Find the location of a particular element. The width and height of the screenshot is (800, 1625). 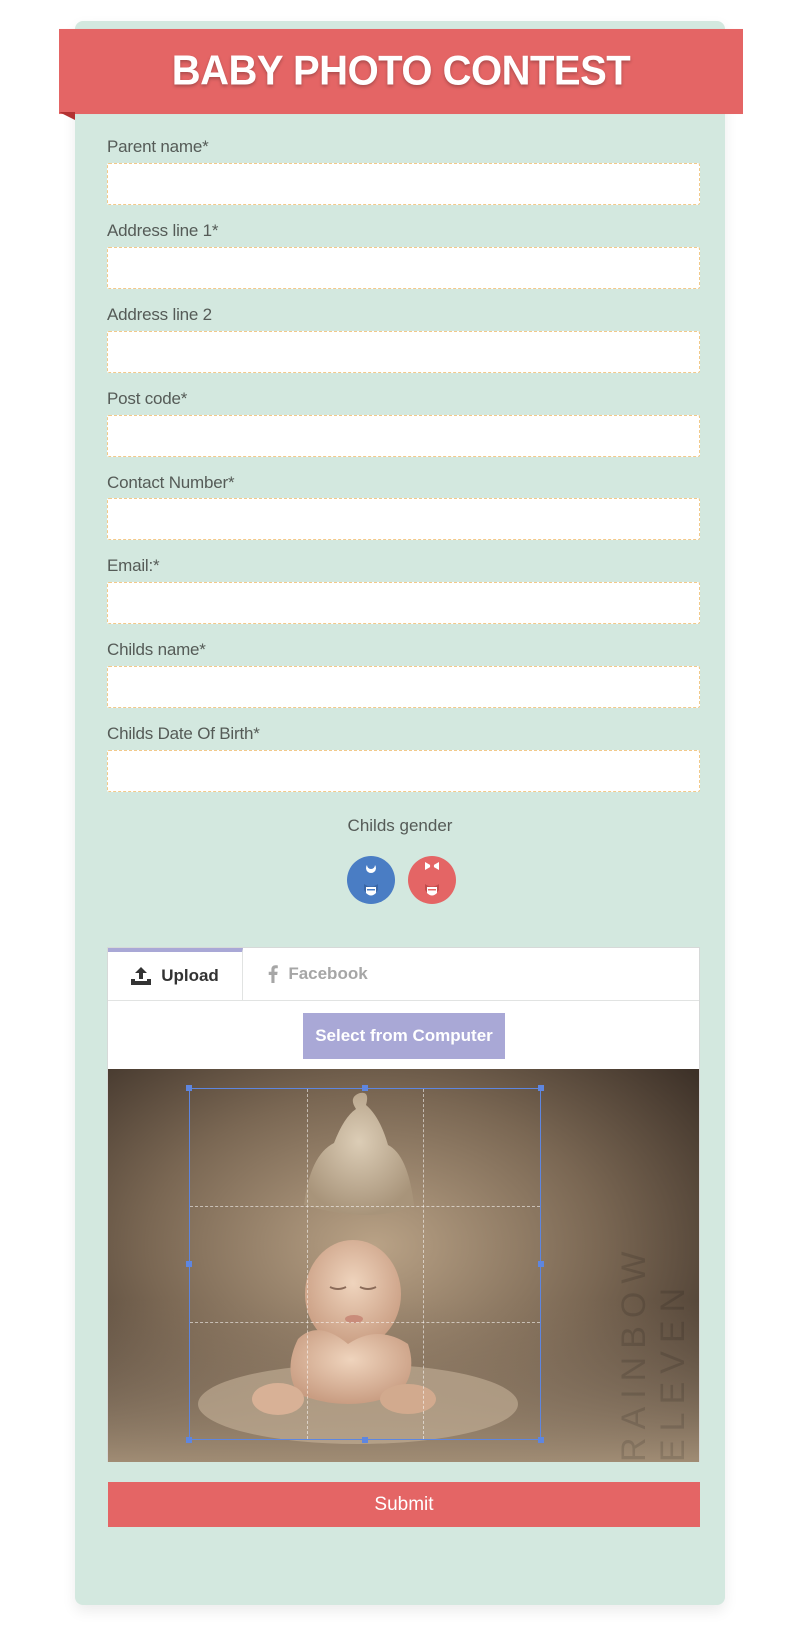

parent-name-label: Parent name* is located at coordinates (158, 146).